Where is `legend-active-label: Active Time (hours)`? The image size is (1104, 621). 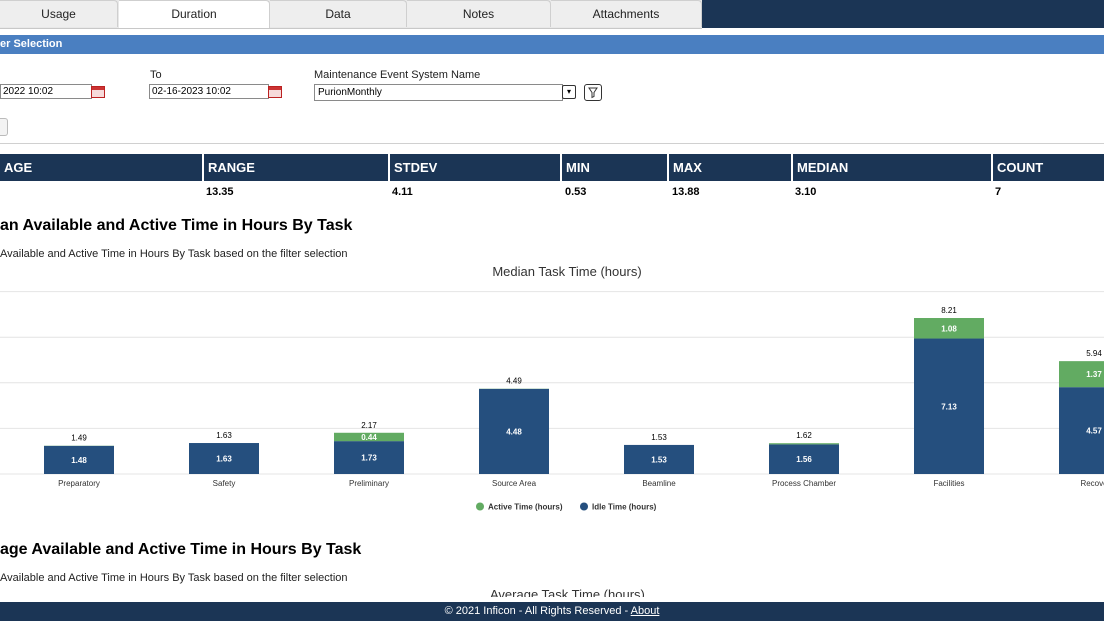
legend-active-label: Active Time (hours) is located at coordinates (525, 507).